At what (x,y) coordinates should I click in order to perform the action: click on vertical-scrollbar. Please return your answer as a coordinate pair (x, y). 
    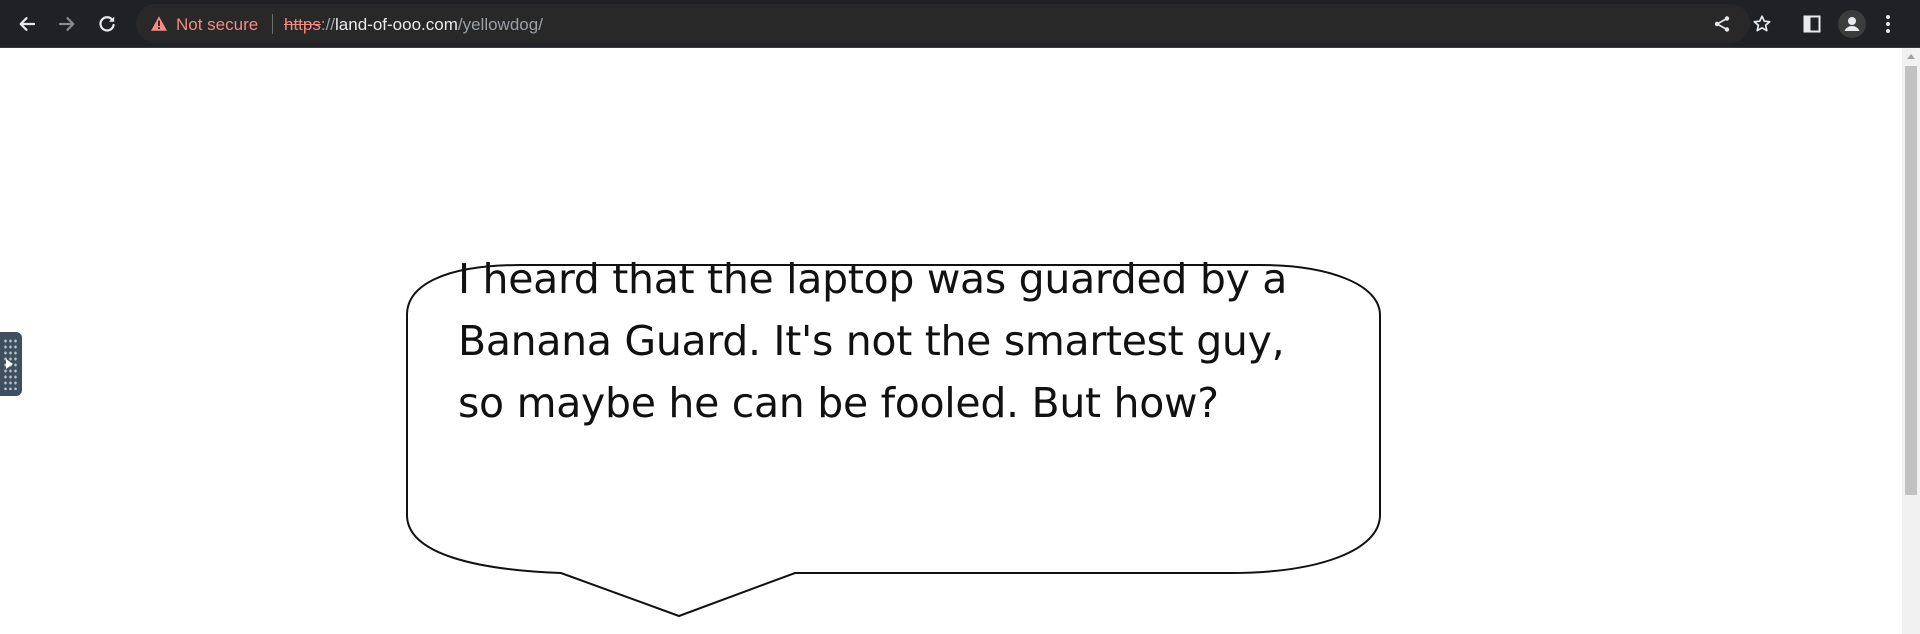
    Looking at the image, I should click on (1911, 341).